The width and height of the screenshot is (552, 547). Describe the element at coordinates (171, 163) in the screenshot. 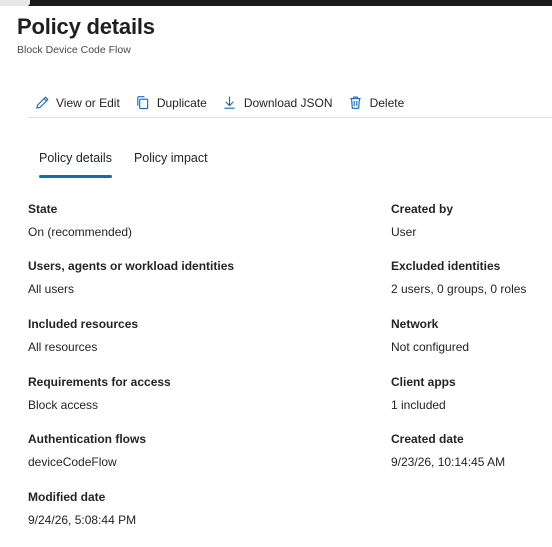

I see `tab-policy-impact: Policy impact` at that location.